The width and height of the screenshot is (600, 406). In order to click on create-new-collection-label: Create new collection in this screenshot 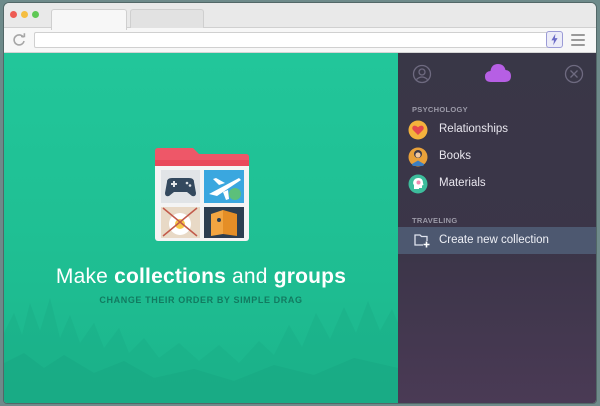, I will do `click(494, 240)`.